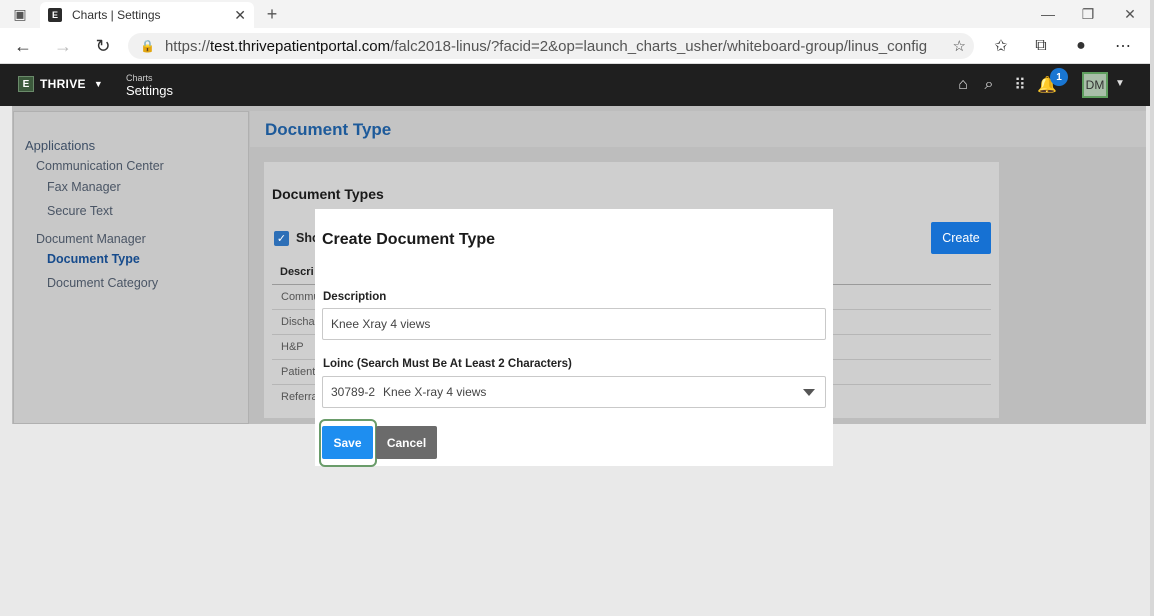 This screenshot has height=616, width=1154. Describe the element at coordinates (961, 238) in the screenshot. I see `create-button: Create` at that location.